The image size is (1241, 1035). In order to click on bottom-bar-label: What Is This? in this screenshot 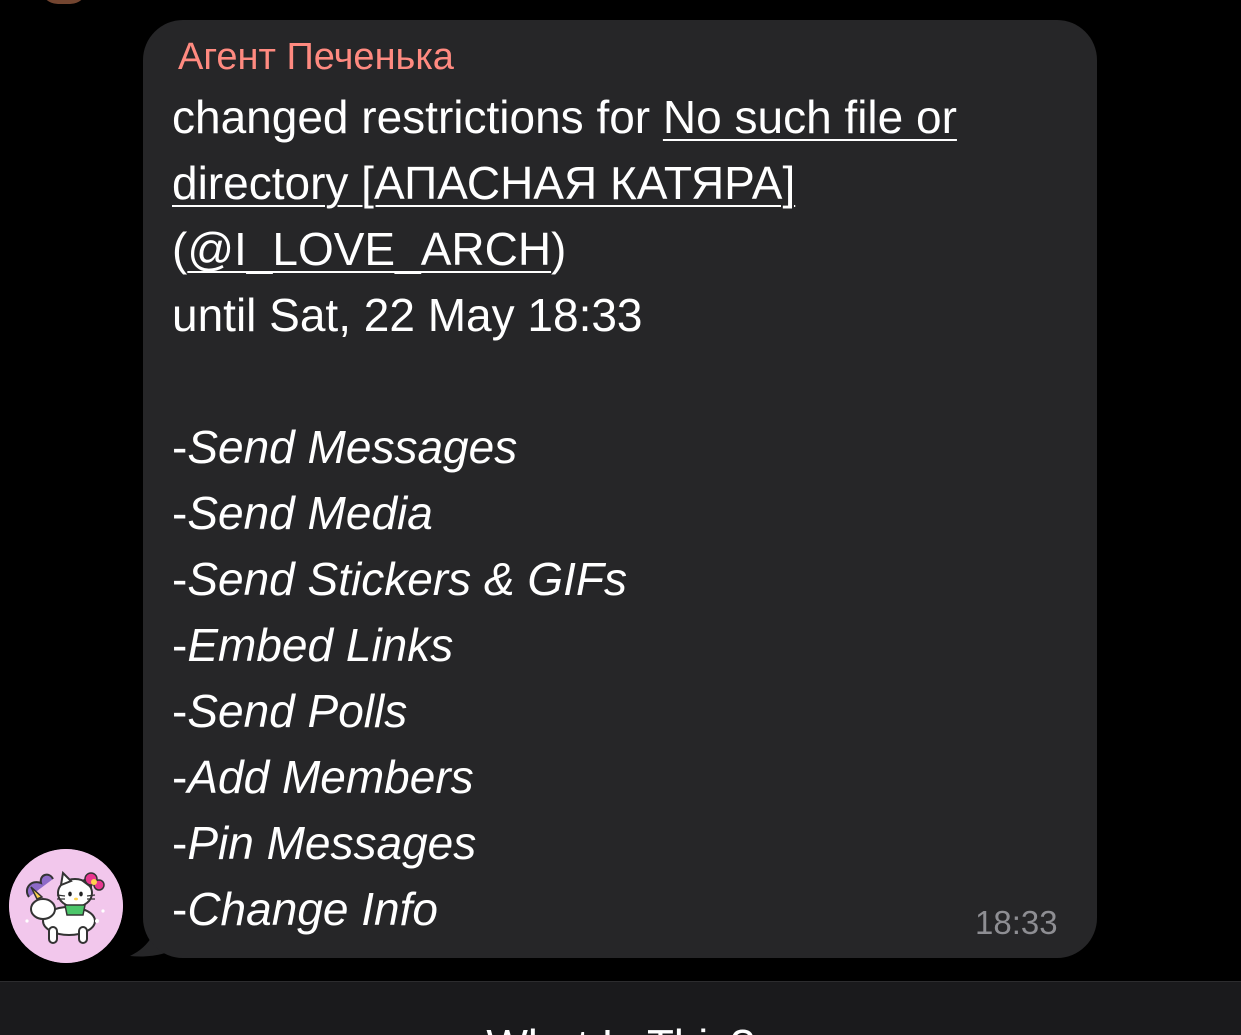, I will do `click(620, 1027)`.